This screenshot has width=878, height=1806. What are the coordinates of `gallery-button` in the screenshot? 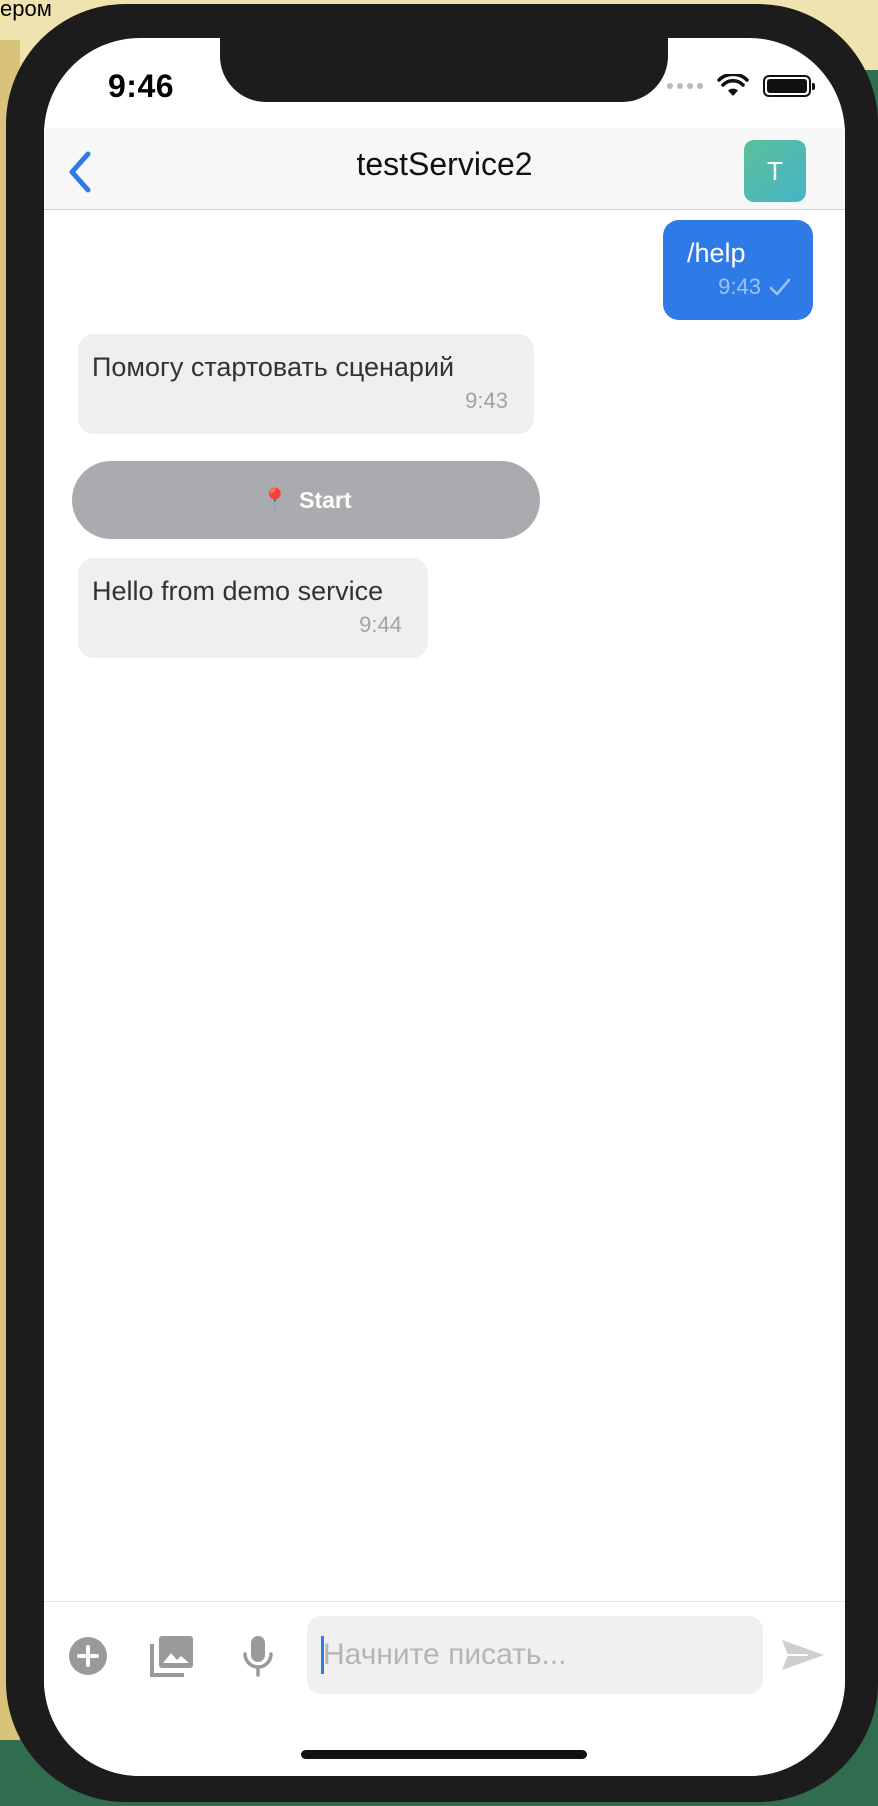 It's located at (172, 1656).